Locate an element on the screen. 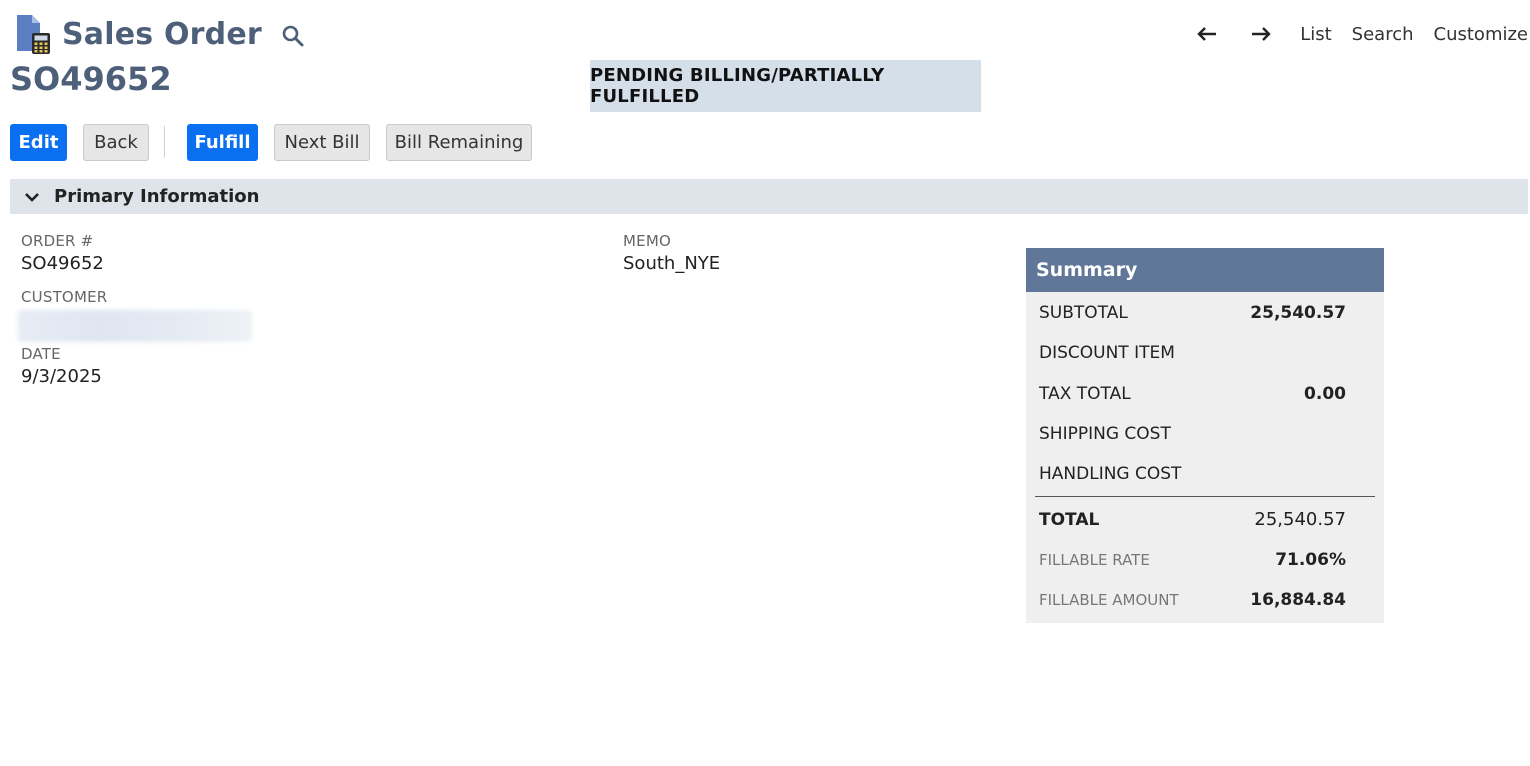 The height and width of the screenshot is (766, 1530). summary-label: TAX TOTAL is located at coordinates (1085, 394).